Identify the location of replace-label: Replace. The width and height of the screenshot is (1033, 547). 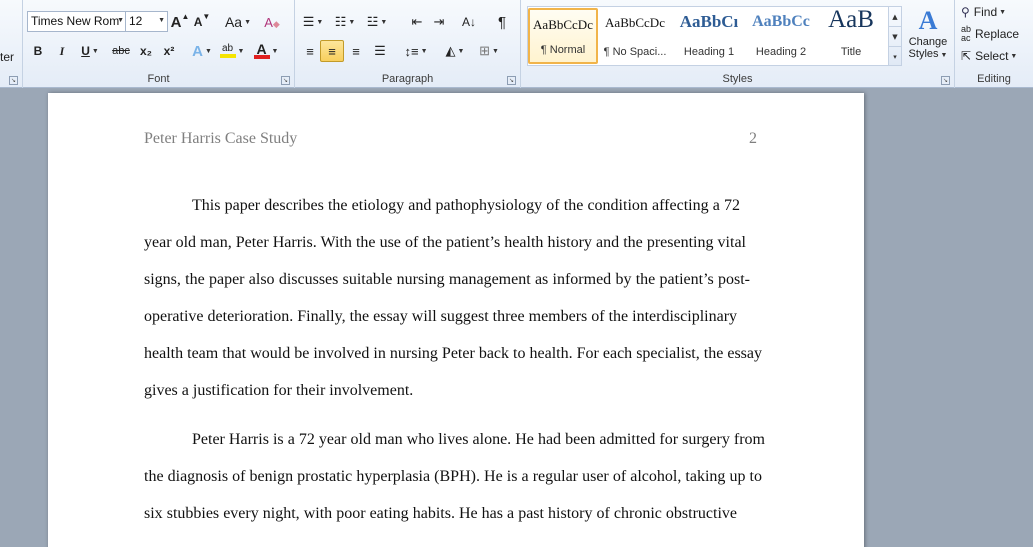
(997, 34).